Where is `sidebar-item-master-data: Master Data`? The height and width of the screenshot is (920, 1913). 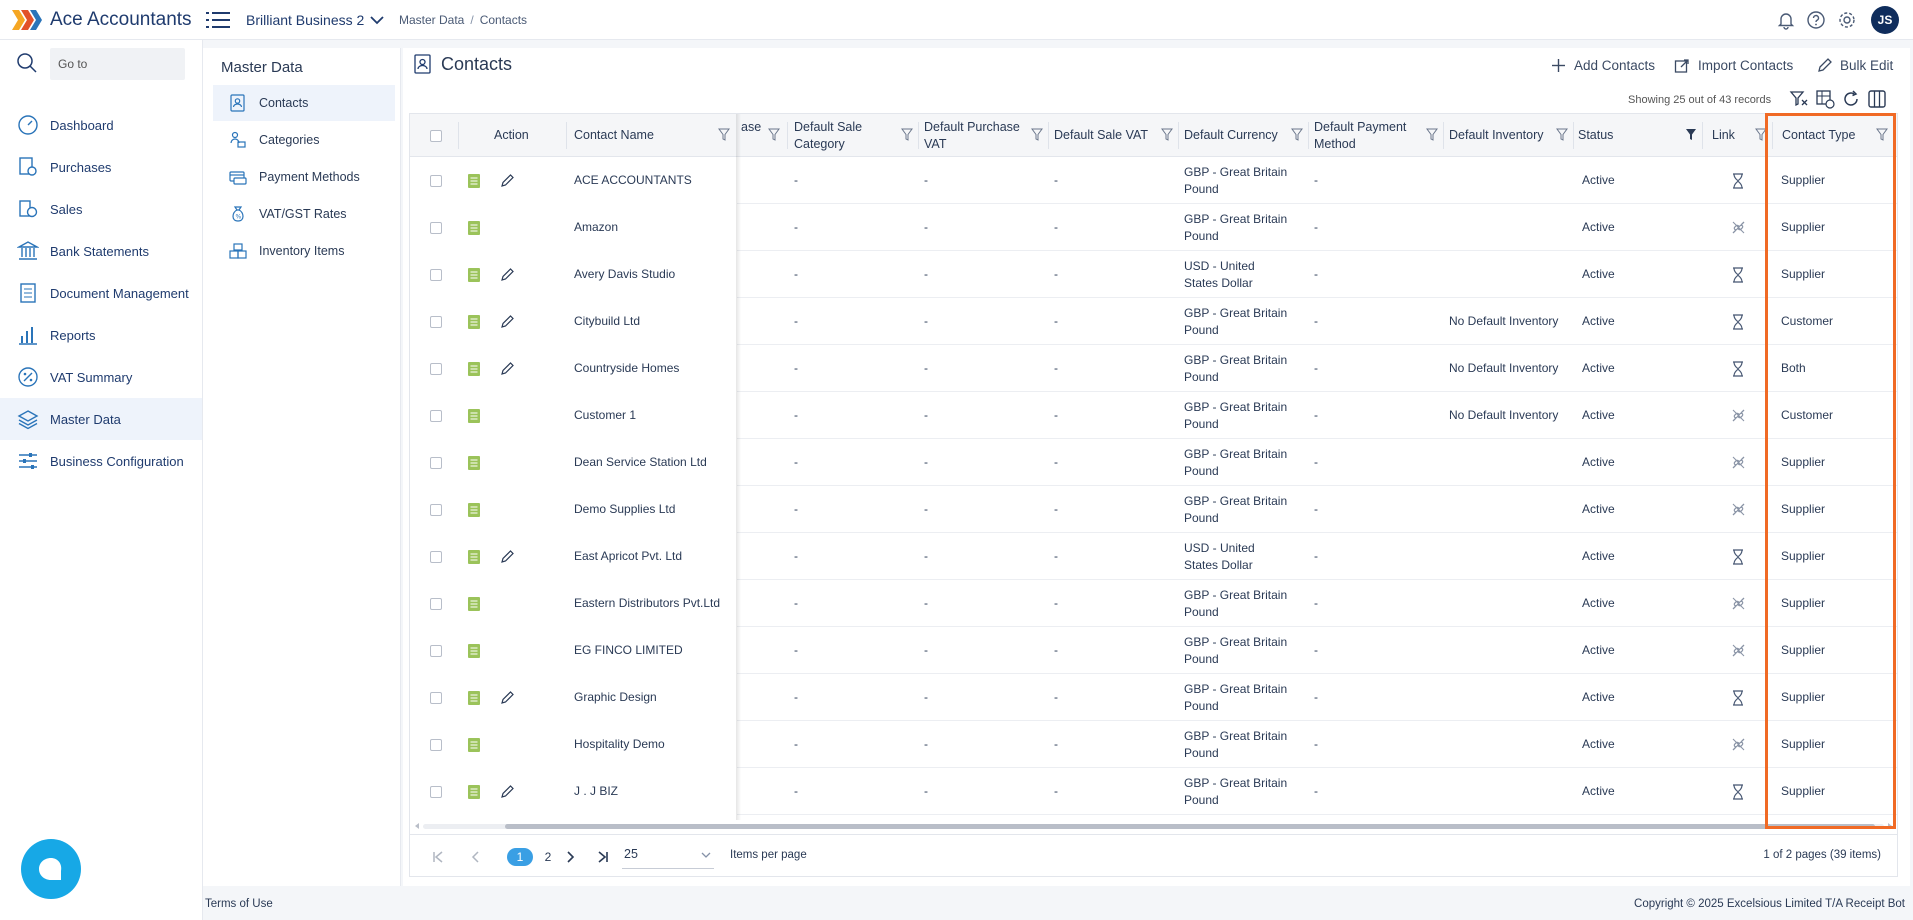 sidebar-item-master-data: Master Data is located at coordinates (101, 419).